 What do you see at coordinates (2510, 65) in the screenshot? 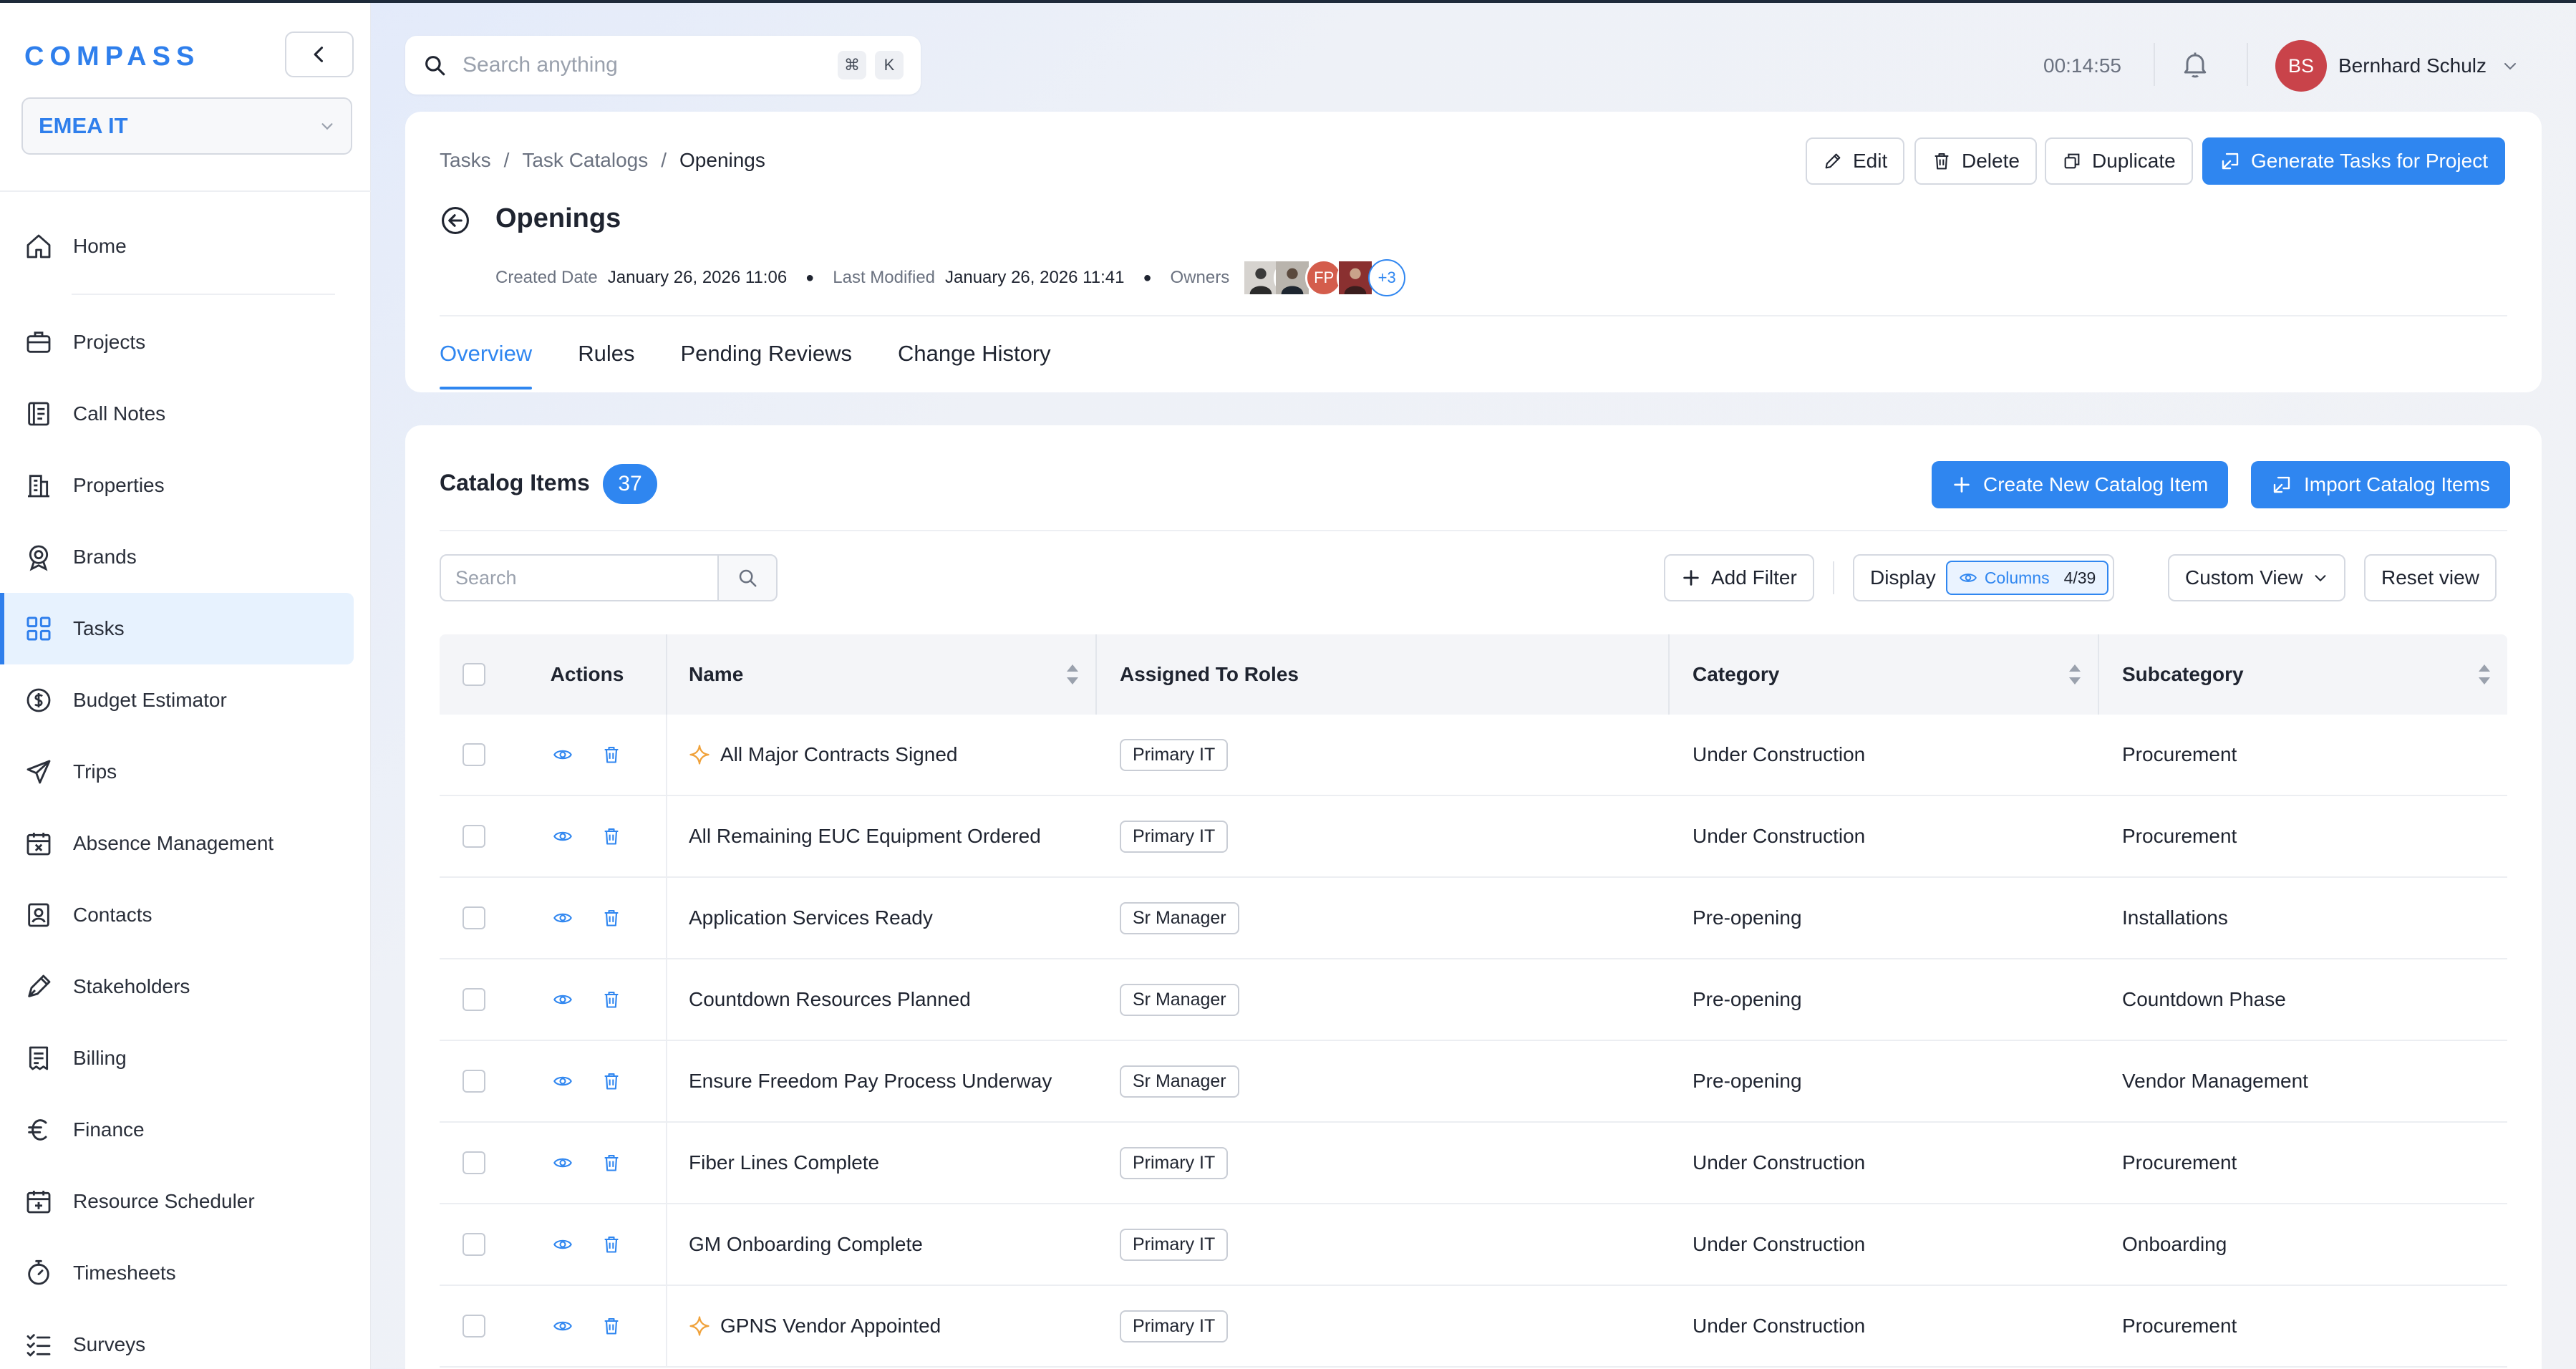
I see `chevron-down-icon` at bounding box center [2510, 65].